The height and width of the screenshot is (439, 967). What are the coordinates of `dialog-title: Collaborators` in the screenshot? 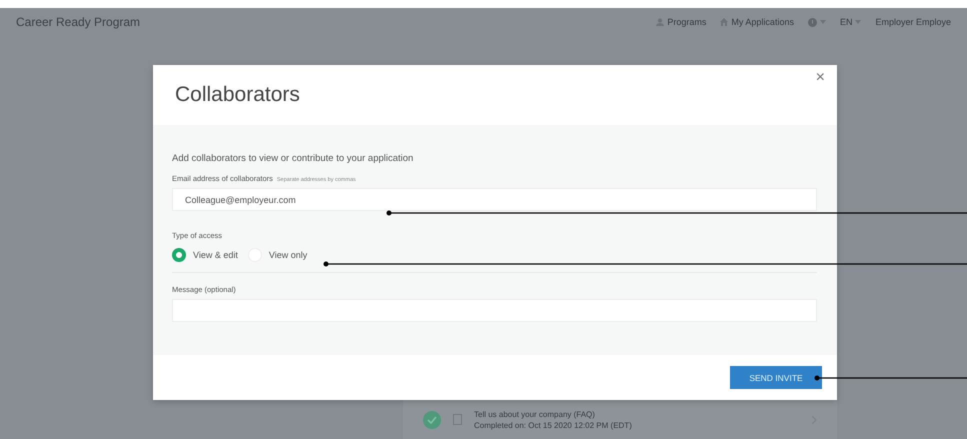 It's located at (237, 95).